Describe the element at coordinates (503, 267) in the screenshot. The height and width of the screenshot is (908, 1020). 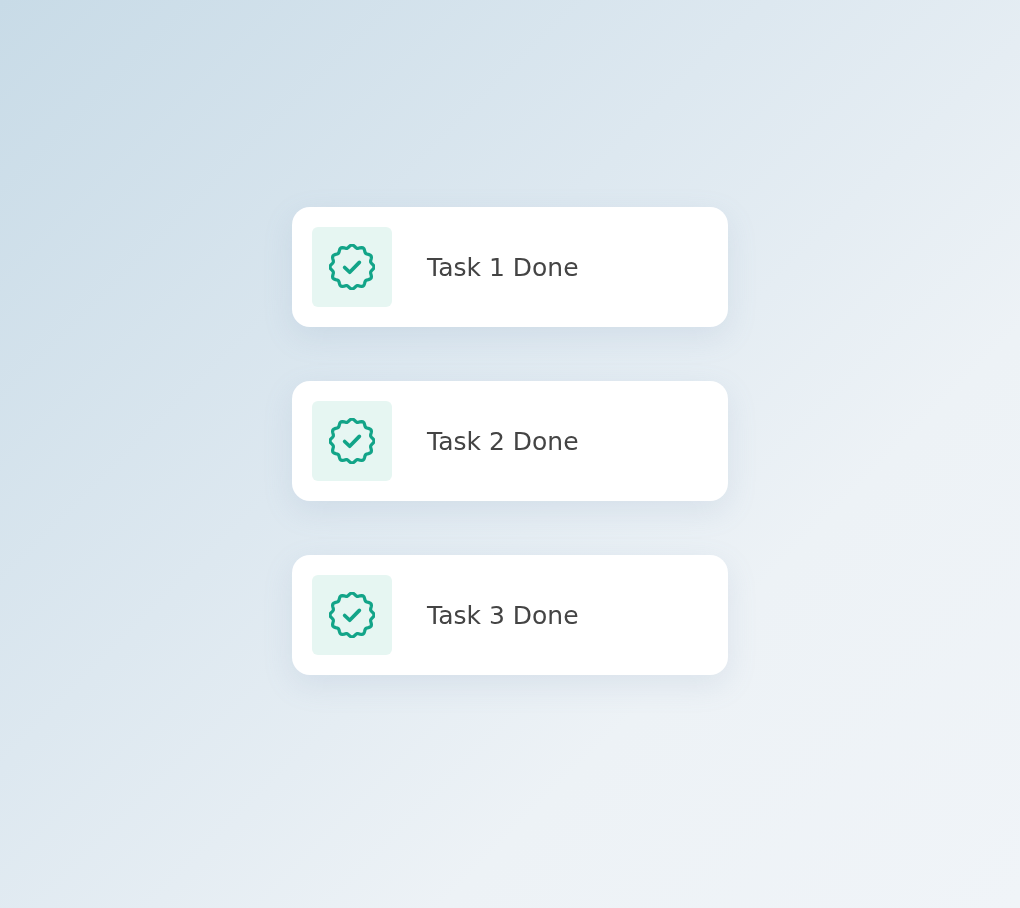
I see `task-label: Task 1 Done` at that location.